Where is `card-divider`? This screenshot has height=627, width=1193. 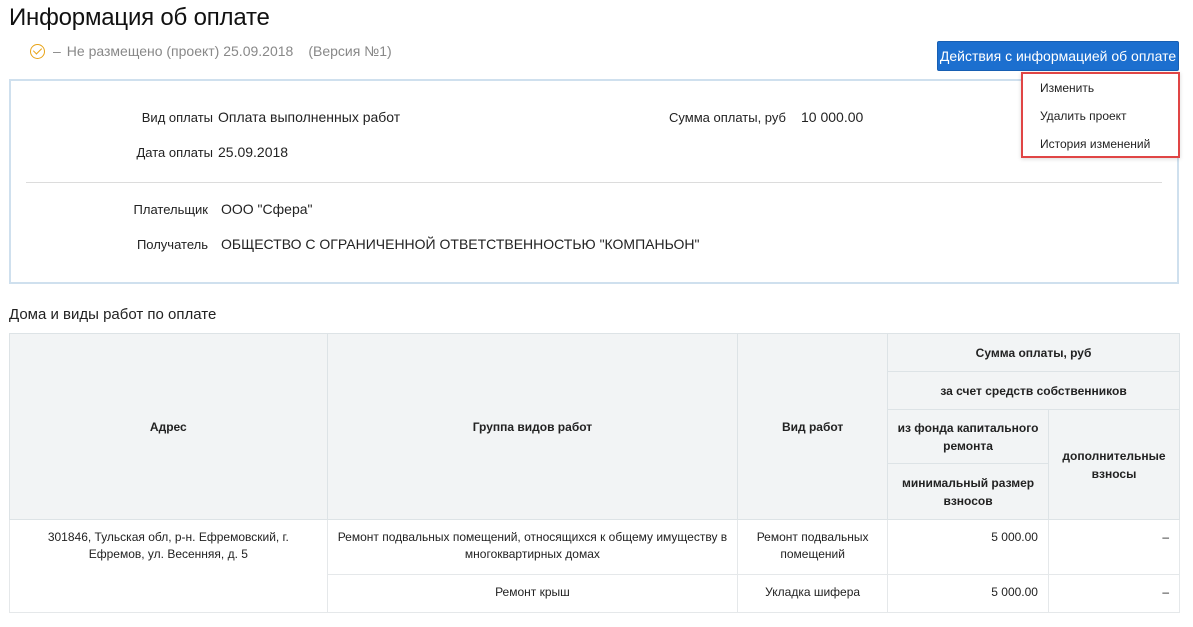 card-divider is located at coordinates (594, 182).